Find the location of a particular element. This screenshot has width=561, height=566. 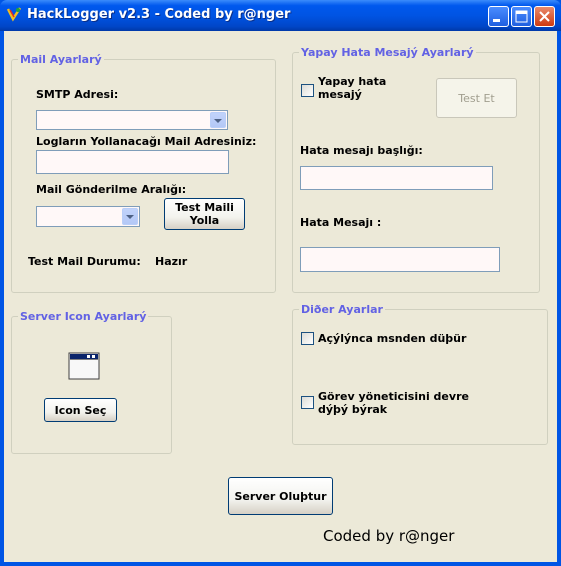

close-button is located at coordinates (544, 16).